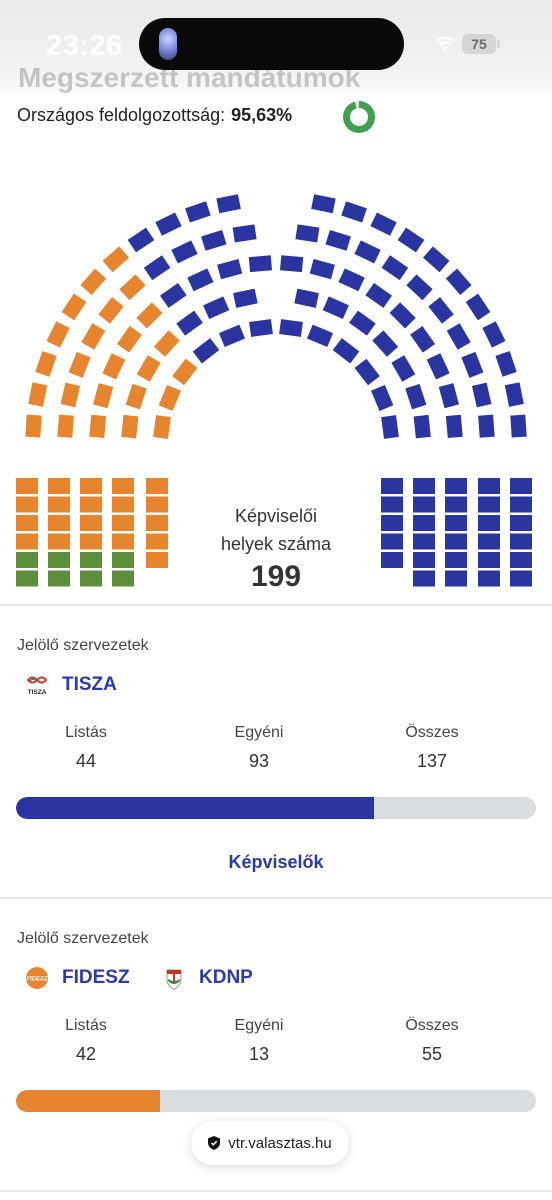 Image resolution: width=552 pixels, height=1200 pixels. What do you see at coordinates (86, 761) in the screenshot?
I see `stat-value: 44` at bounding box center [86, 761].